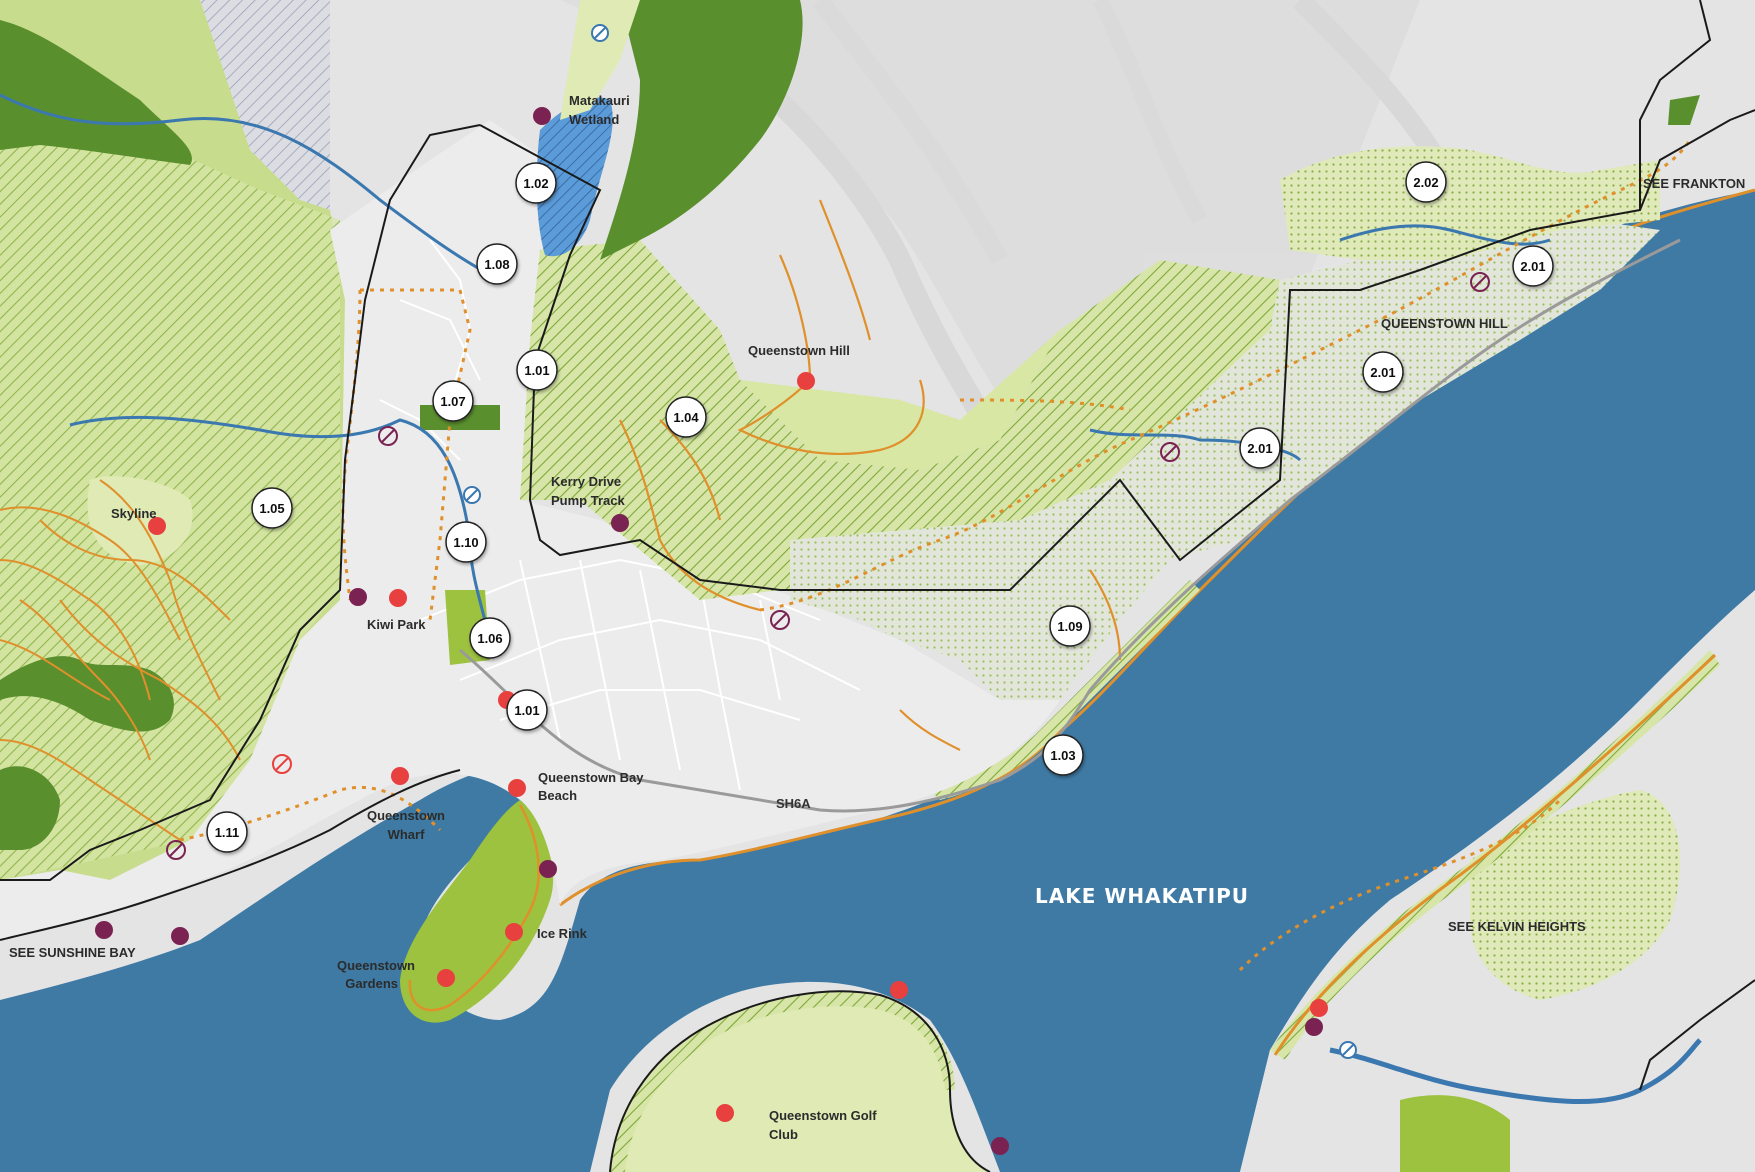 Image resolution: width=1755 pixels, height=1172 pixels. I want to click on svg-text: 1.06, so click(489, 638).